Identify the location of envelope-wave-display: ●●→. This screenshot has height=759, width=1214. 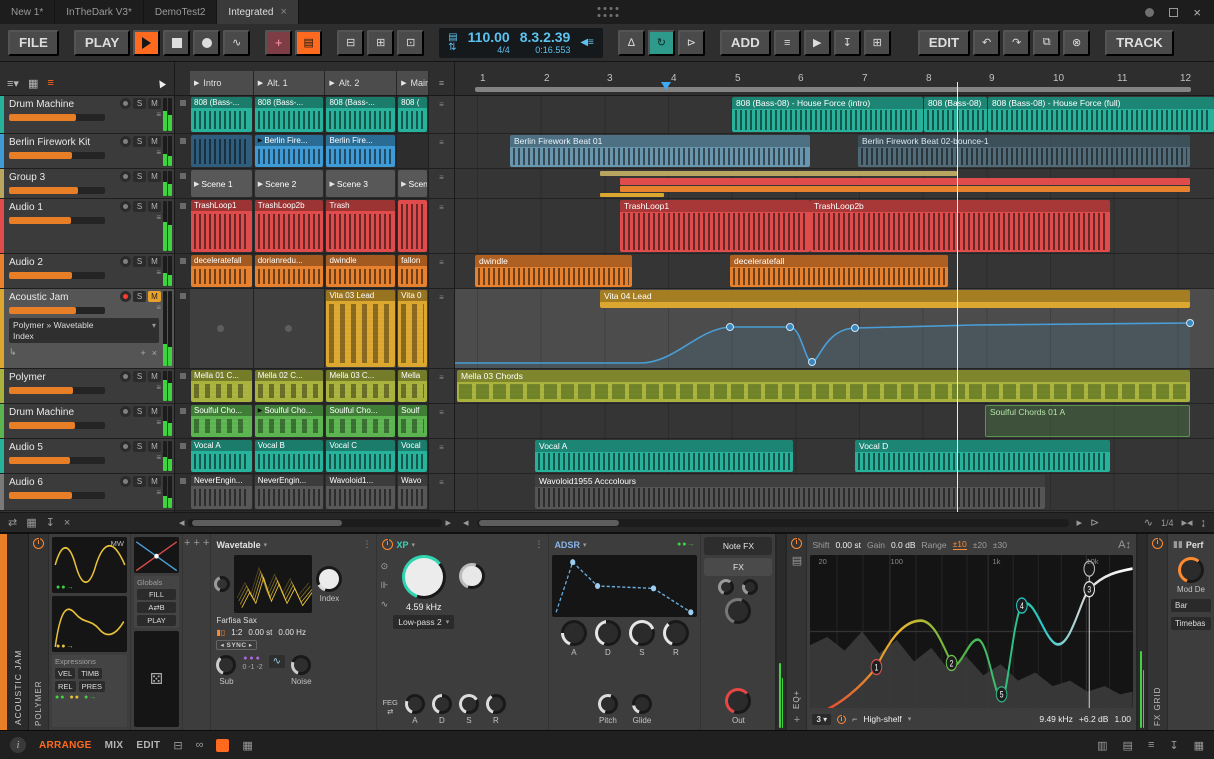
(89, 624).